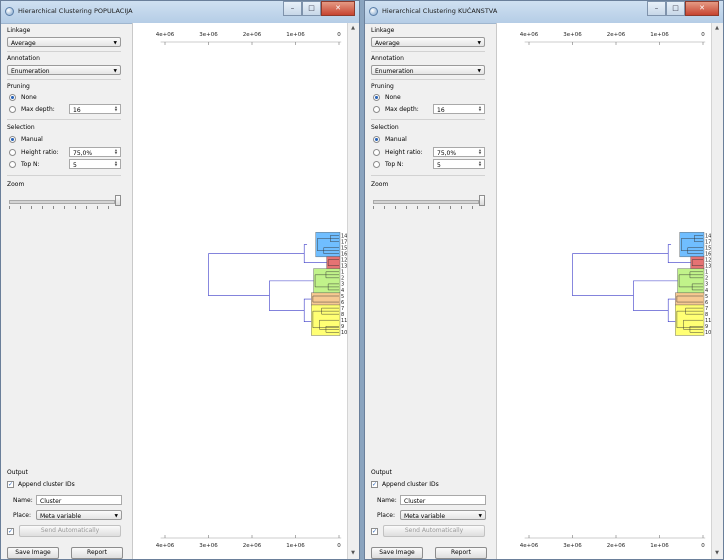 This screenshot has width=724, height=560. What do you see at coordinates (393, 97) in the screenshot?
I see `pruning-none-label: None` at bounding box center [393, 97].